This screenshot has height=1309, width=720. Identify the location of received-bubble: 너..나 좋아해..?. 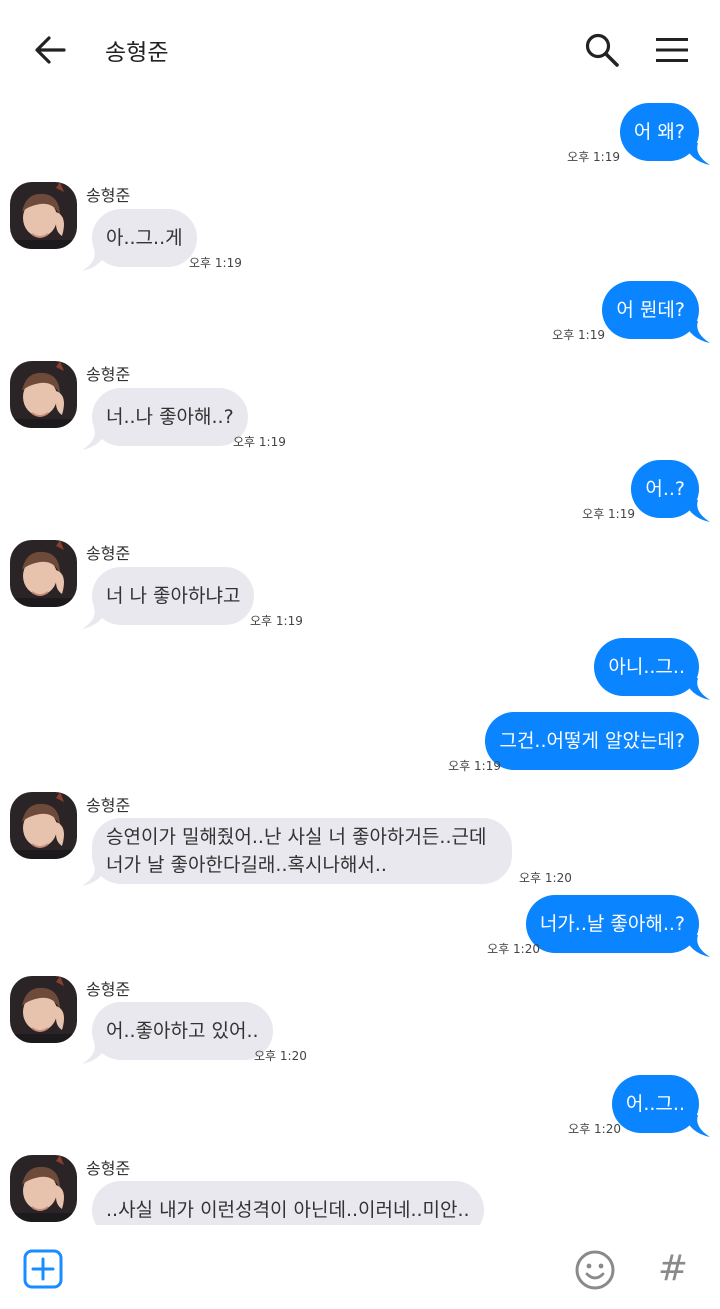
(170, 417).